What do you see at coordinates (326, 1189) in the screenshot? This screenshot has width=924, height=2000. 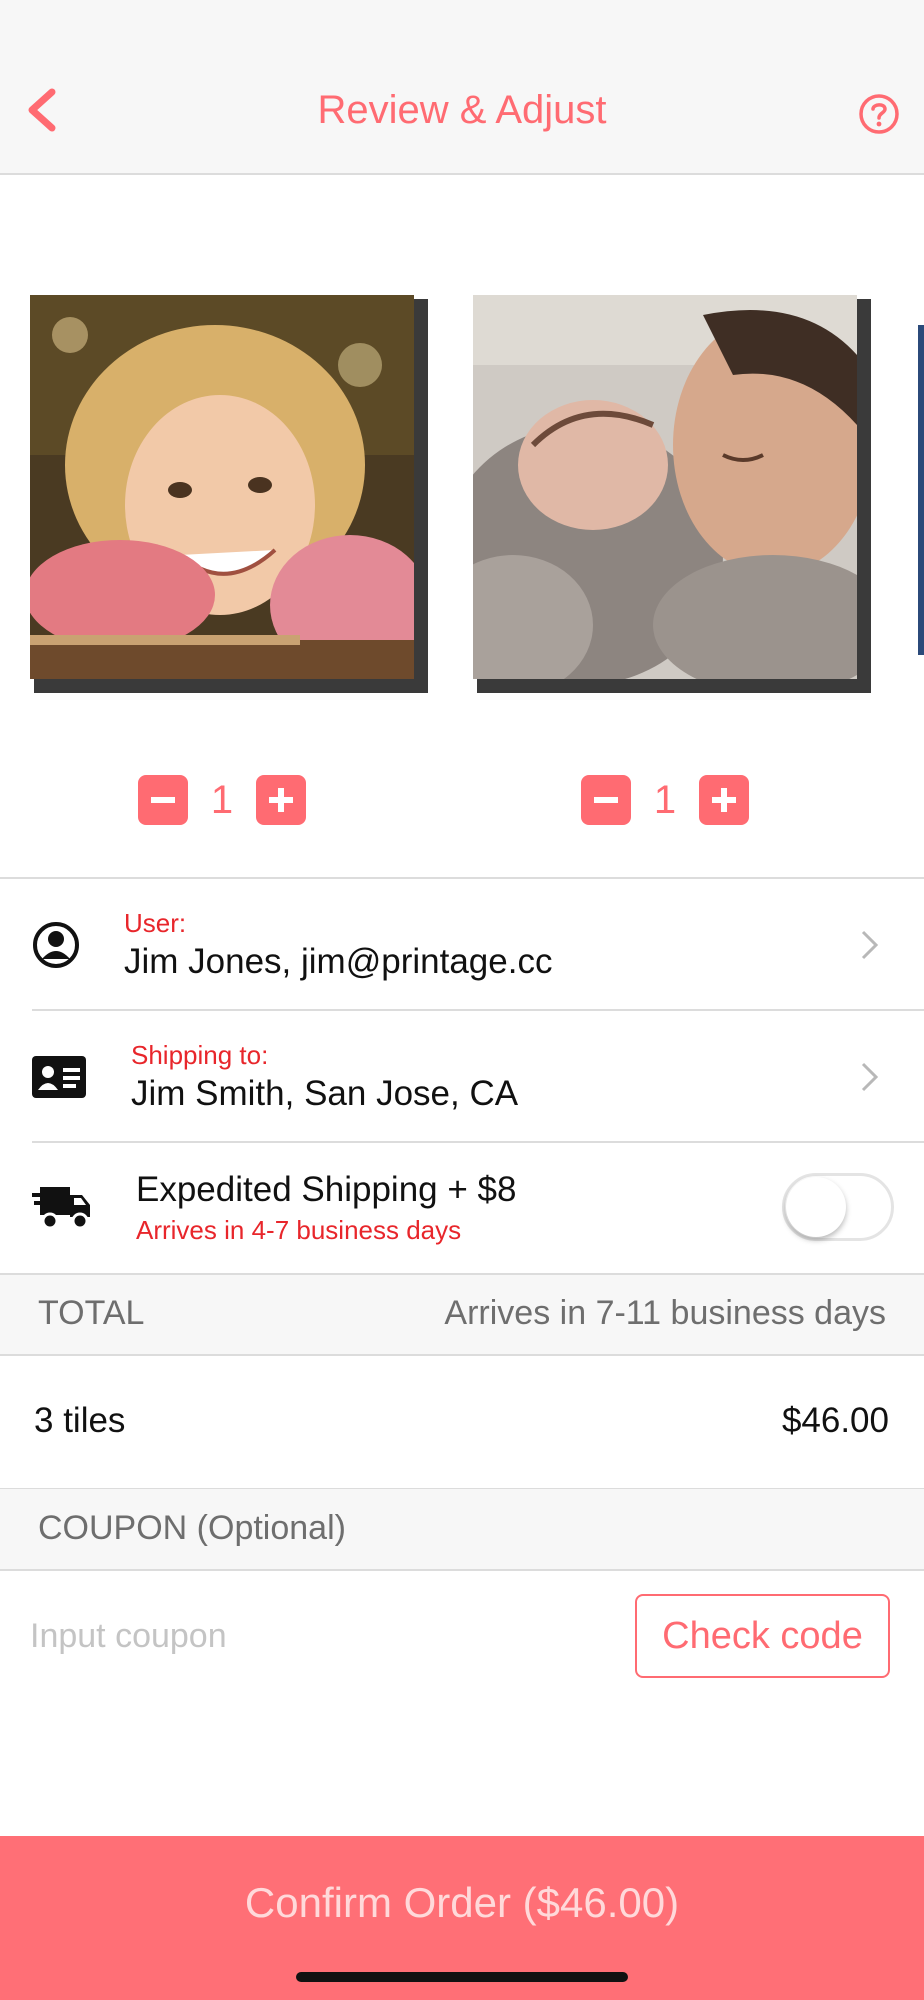 I see `expedited-title: Expedited Shipping + $8` at bounding box center [326, 1189].